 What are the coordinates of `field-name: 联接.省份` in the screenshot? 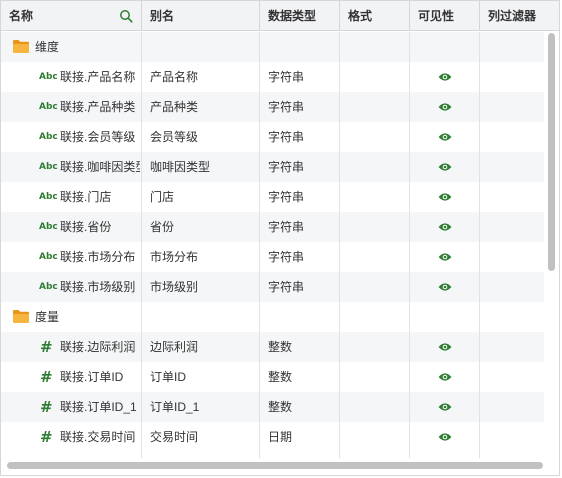 It's located at (86, 227).